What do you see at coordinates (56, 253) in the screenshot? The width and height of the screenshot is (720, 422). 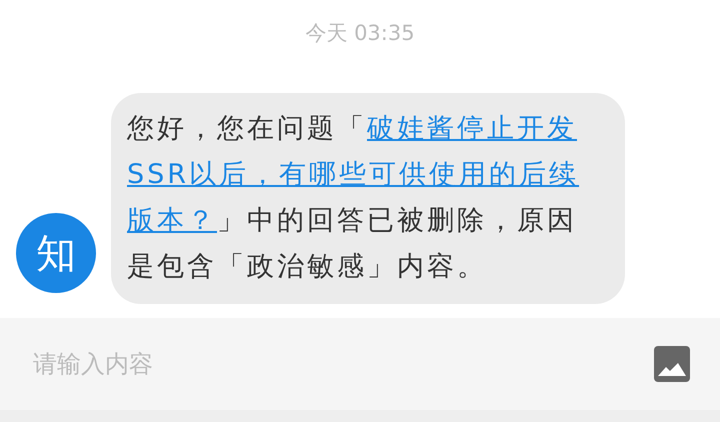 I see `avatar: 知` at bounding box center [56, 253].